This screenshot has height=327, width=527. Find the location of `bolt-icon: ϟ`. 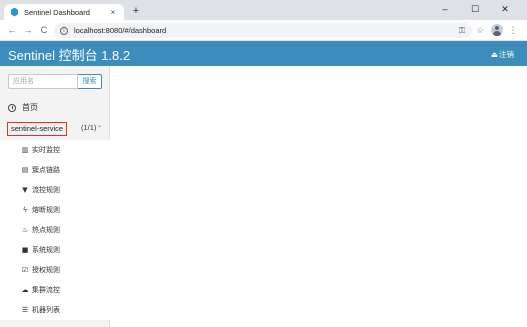

bolt-icon: ϟ is located at coordinates (25, 210).